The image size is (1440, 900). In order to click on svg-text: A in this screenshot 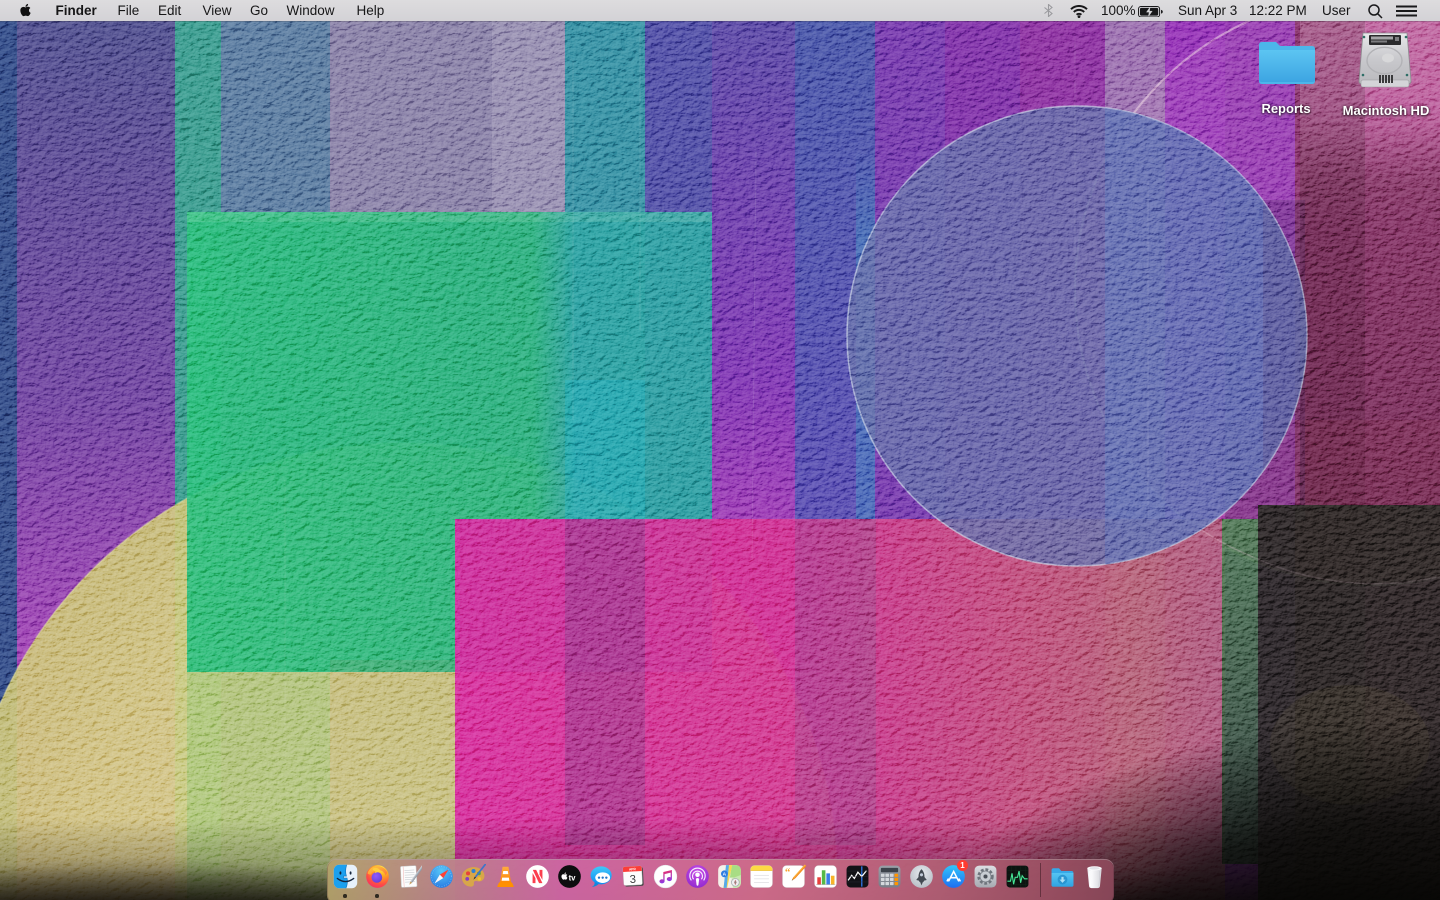, I will do `click(724, 875)`.